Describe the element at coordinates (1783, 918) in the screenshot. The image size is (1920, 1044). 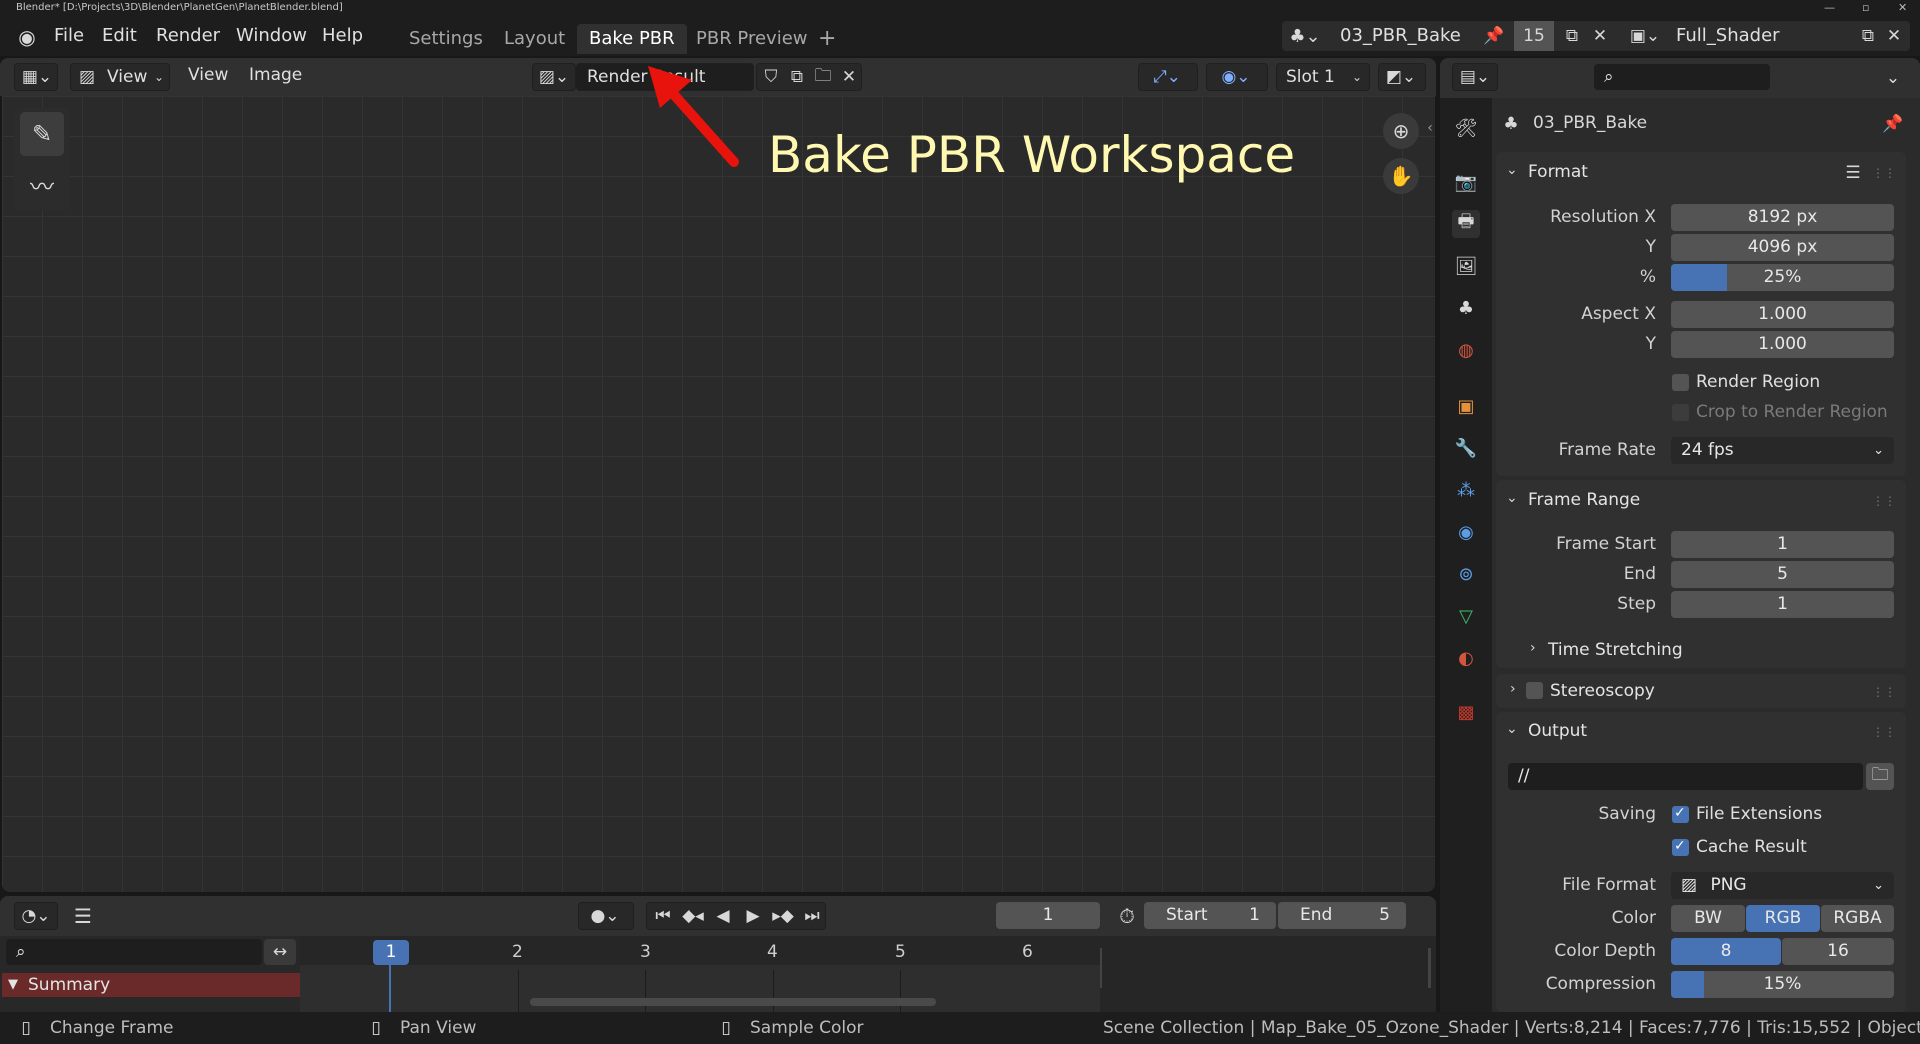
I see `color-rgb-option: RGB` at that location.